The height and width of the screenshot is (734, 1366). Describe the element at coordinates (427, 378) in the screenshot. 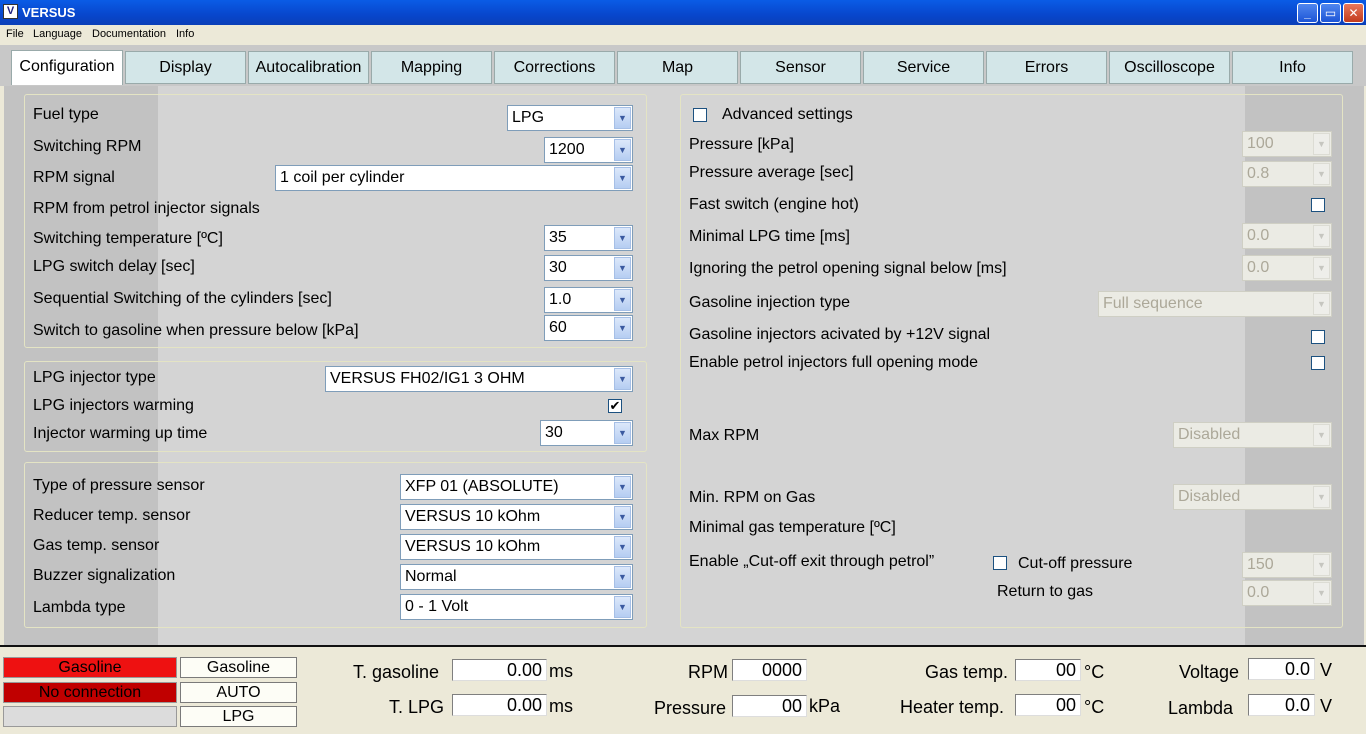

I see `lpg-injector-type-value: VERSUS FH02/IG1 3 OHM` at that location.